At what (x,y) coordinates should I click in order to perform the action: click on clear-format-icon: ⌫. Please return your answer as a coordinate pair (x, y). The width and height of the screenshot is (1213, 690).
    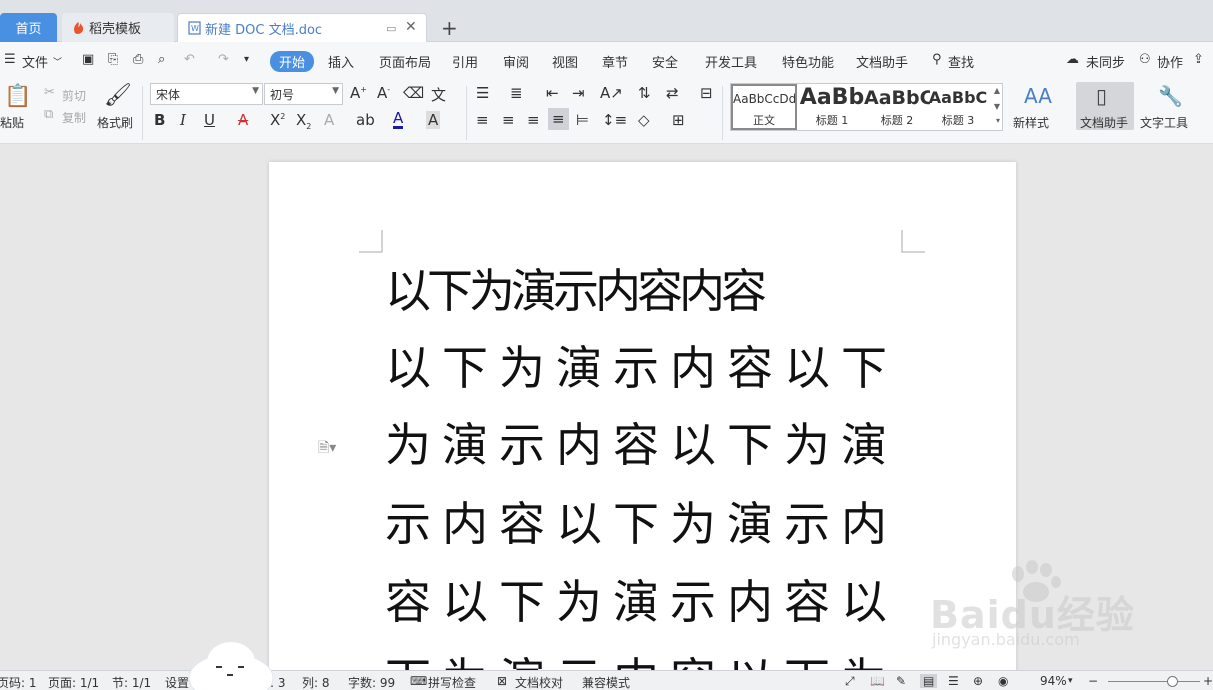
    Looking at the image, I should click on (413, 93).